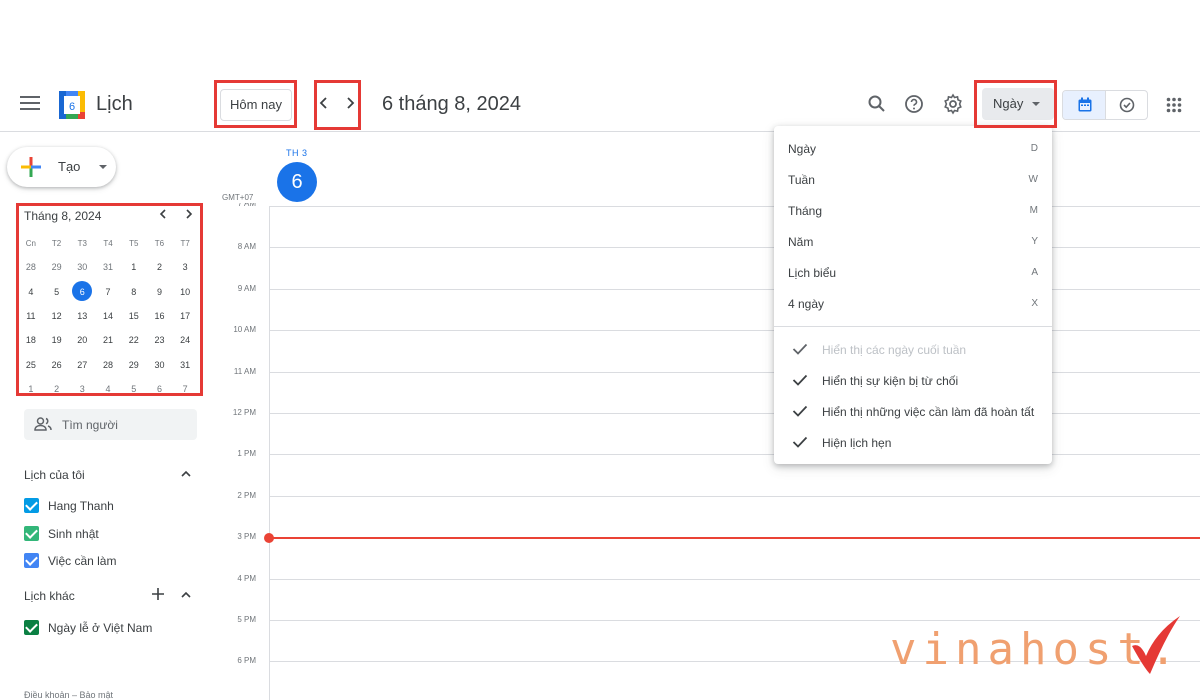 Image resolution: width=1200 pixels, height=700 pixels. What do you see at coordinates (185, 292) in the screenshot?
I see `mini-day-cell: 10` at bounding box center [185, 292].